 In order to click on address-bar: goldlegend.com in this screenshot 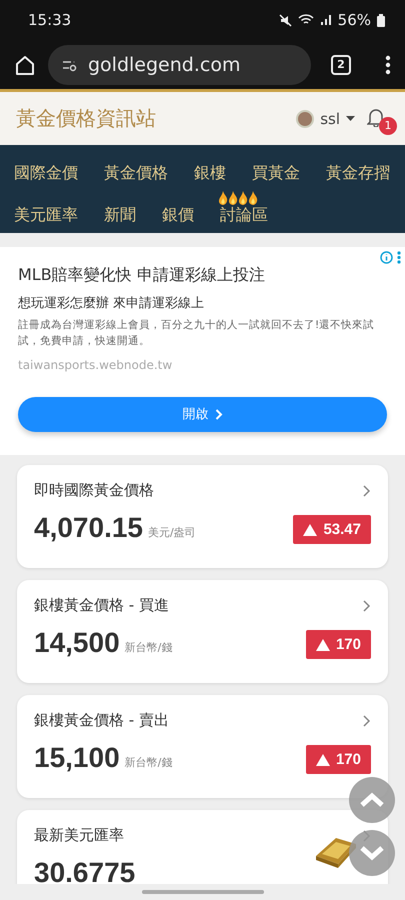, I will do `click(179, 64)`.